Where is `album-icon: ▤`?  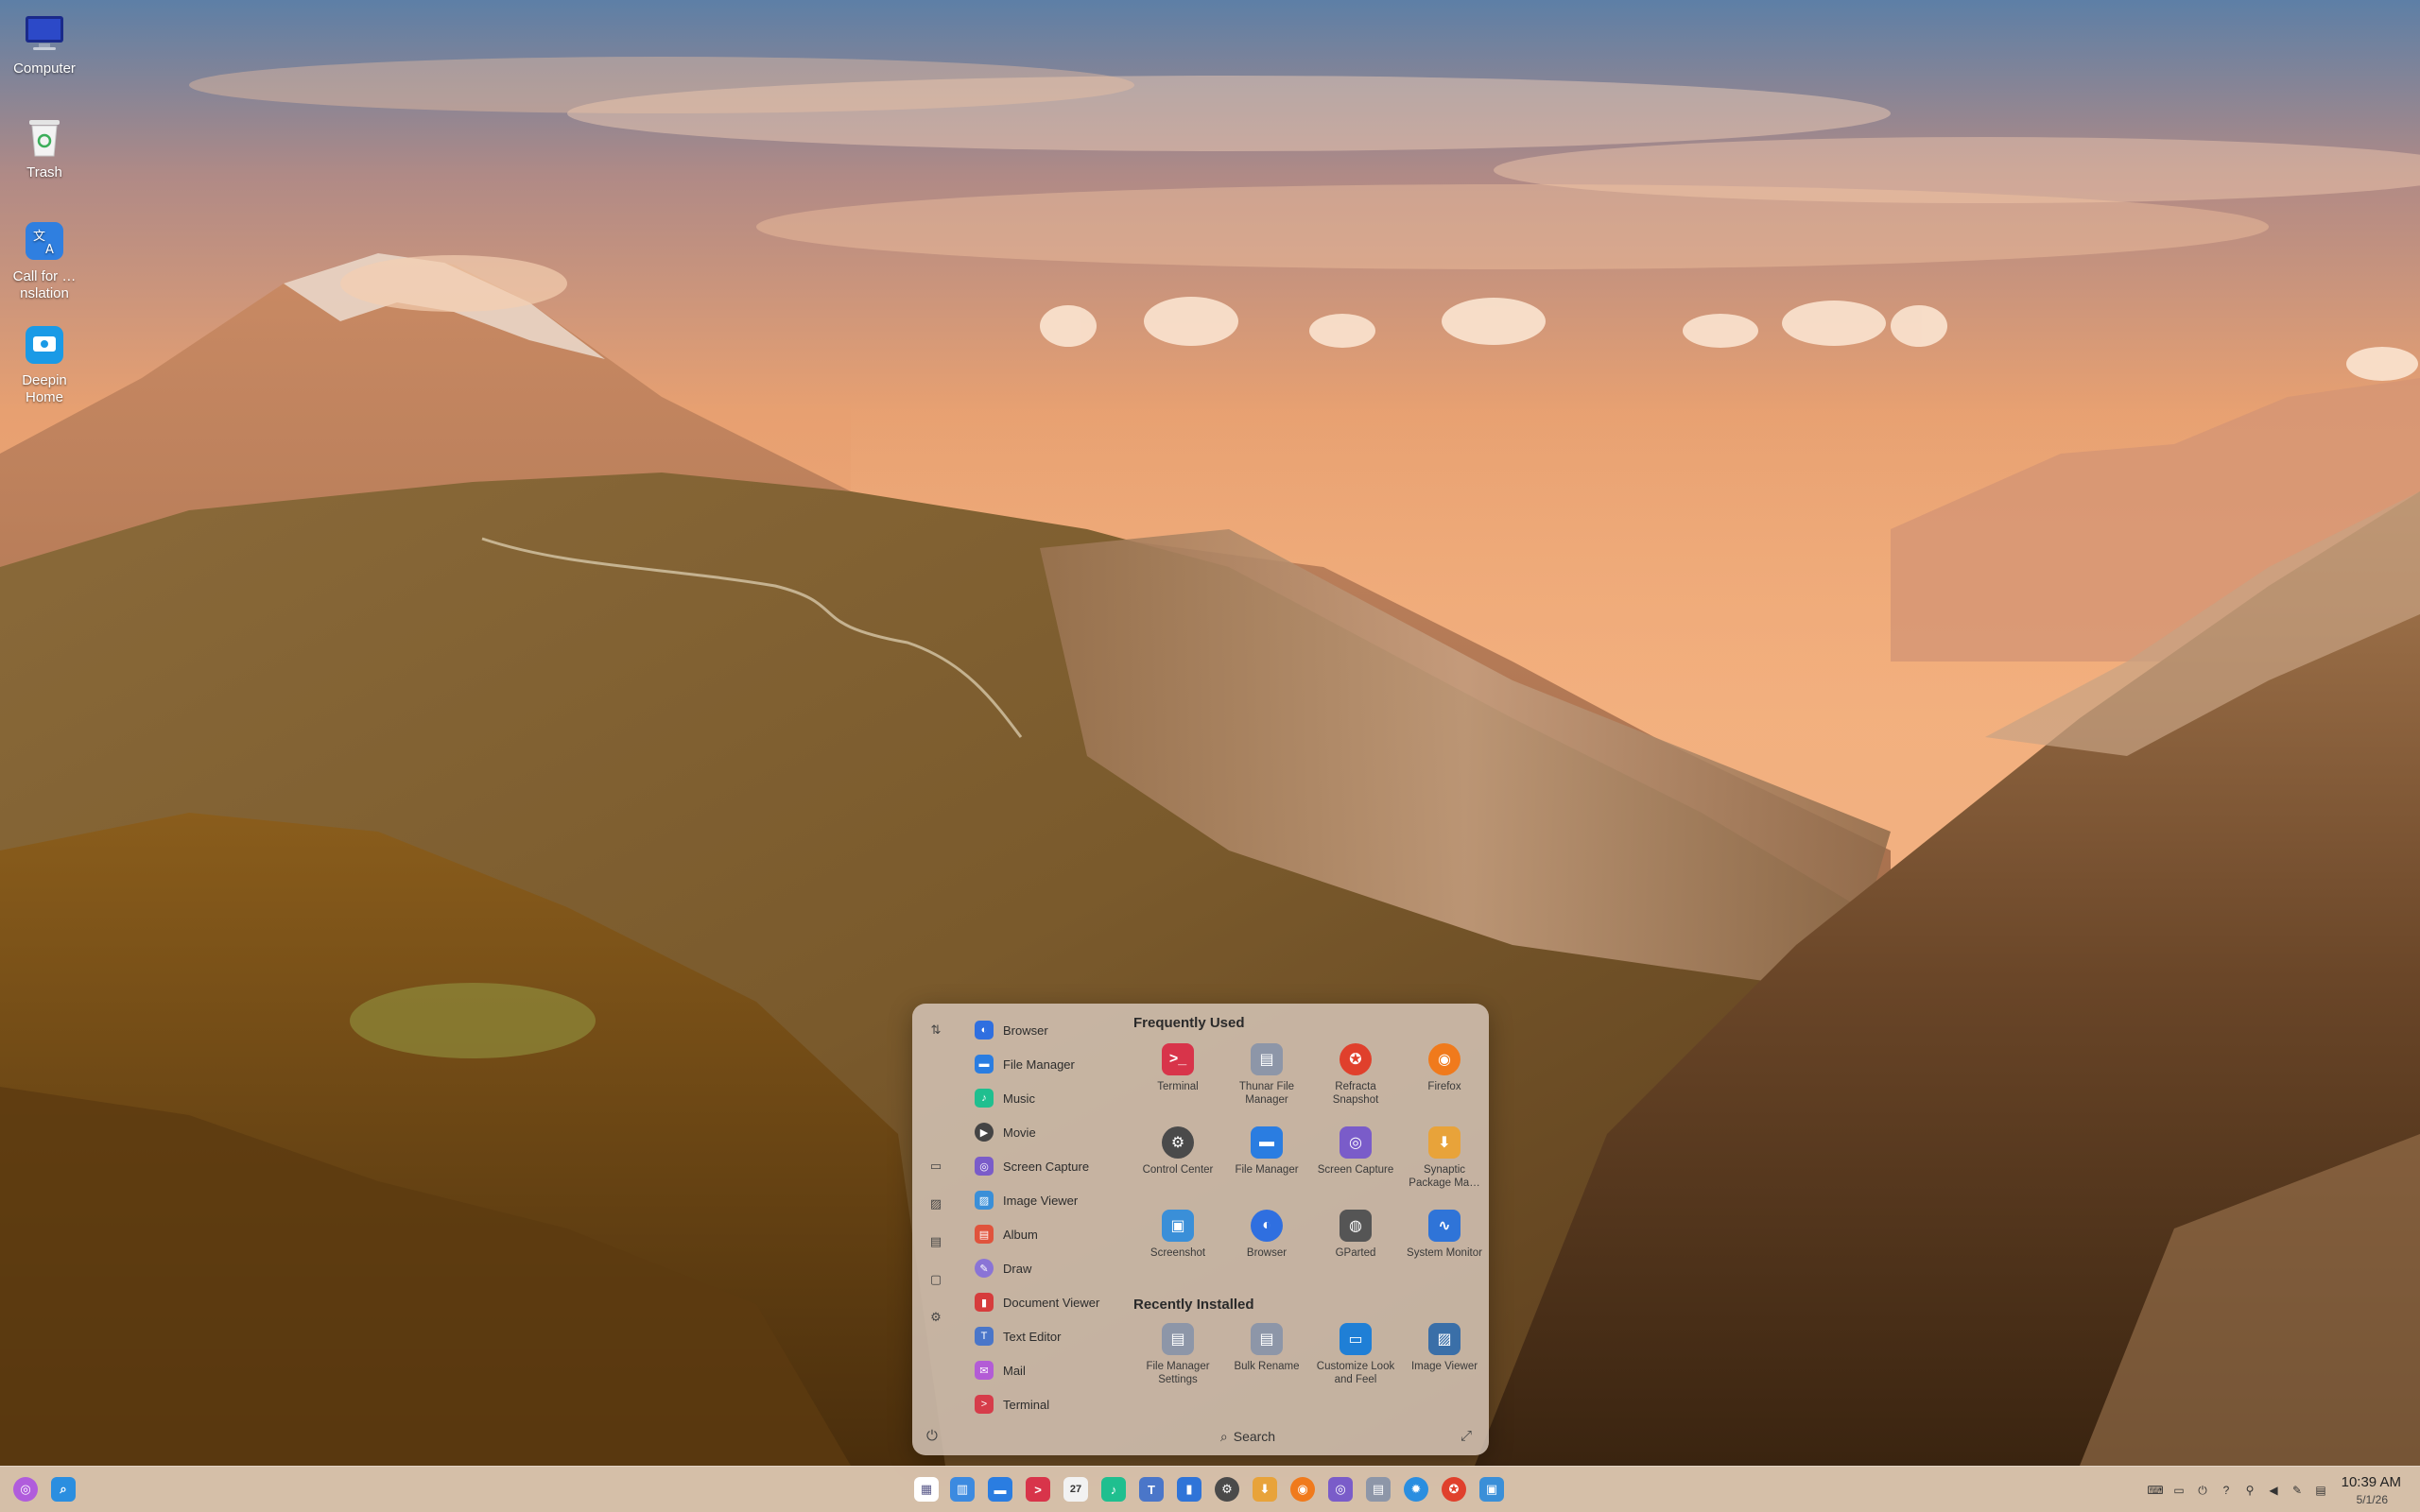 album-icon: ▤ is located at coordinates (984, 1234).